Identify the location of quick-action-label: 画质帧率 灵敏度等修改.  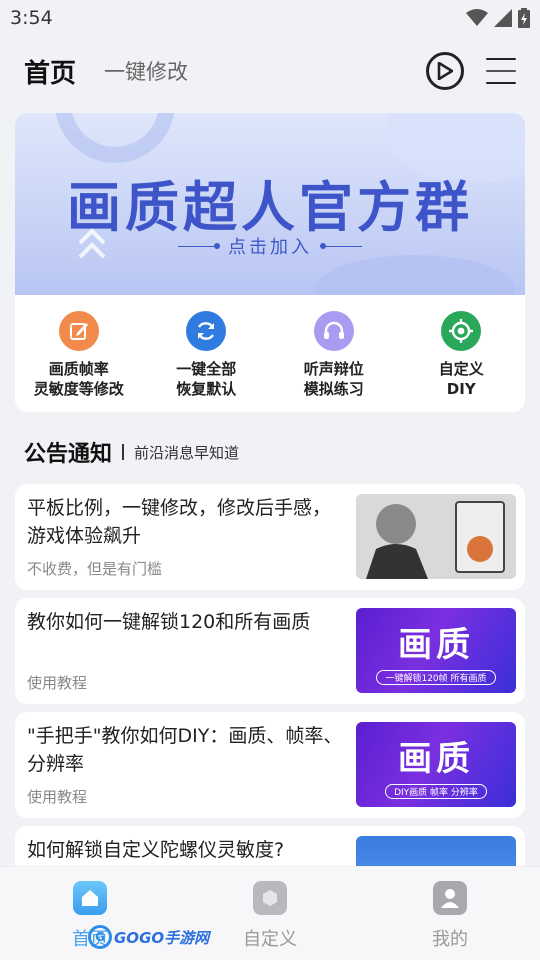
(78, 379).